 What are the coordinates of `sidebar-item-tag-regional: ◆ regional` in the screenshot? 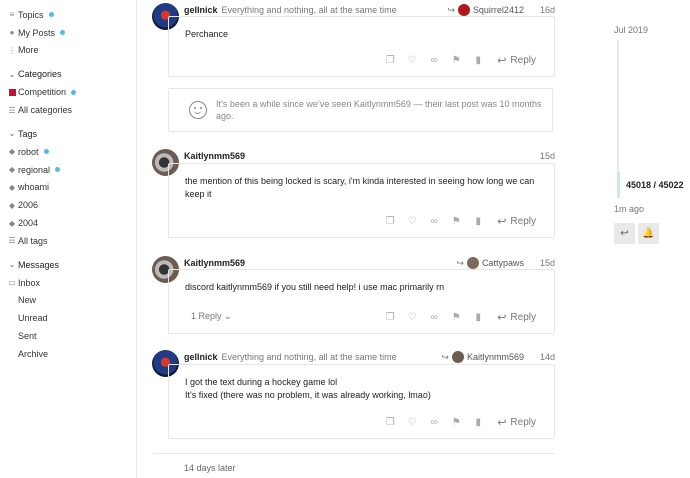 It's located at (71, 170).